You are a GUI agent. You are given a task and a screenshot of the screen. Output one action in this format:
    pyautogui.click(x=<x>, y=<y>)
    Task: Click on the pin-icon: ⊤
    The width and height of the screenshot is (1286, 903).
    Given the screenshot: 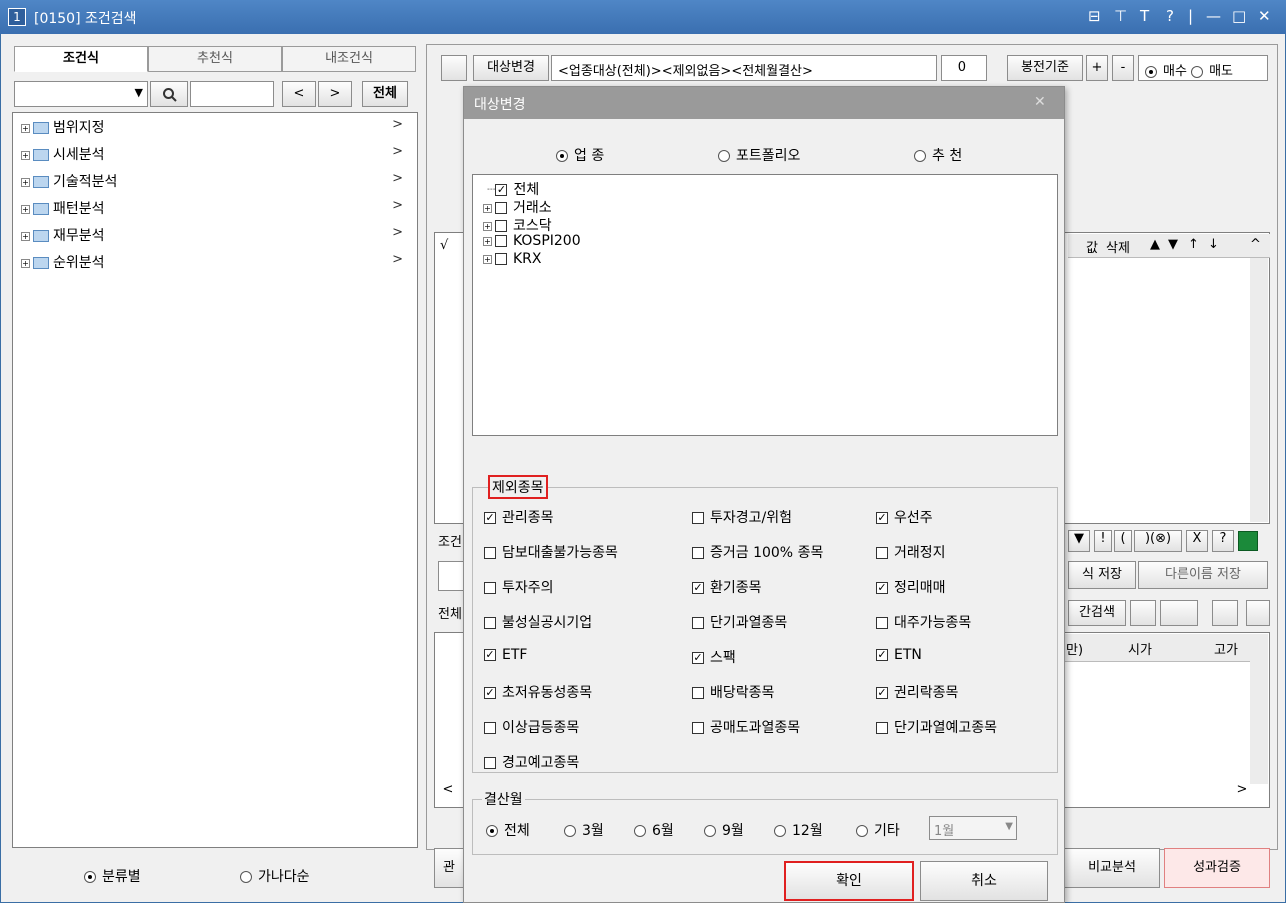 What is the action you would take?
    pyautogui.click(x=1120, y=16)
    